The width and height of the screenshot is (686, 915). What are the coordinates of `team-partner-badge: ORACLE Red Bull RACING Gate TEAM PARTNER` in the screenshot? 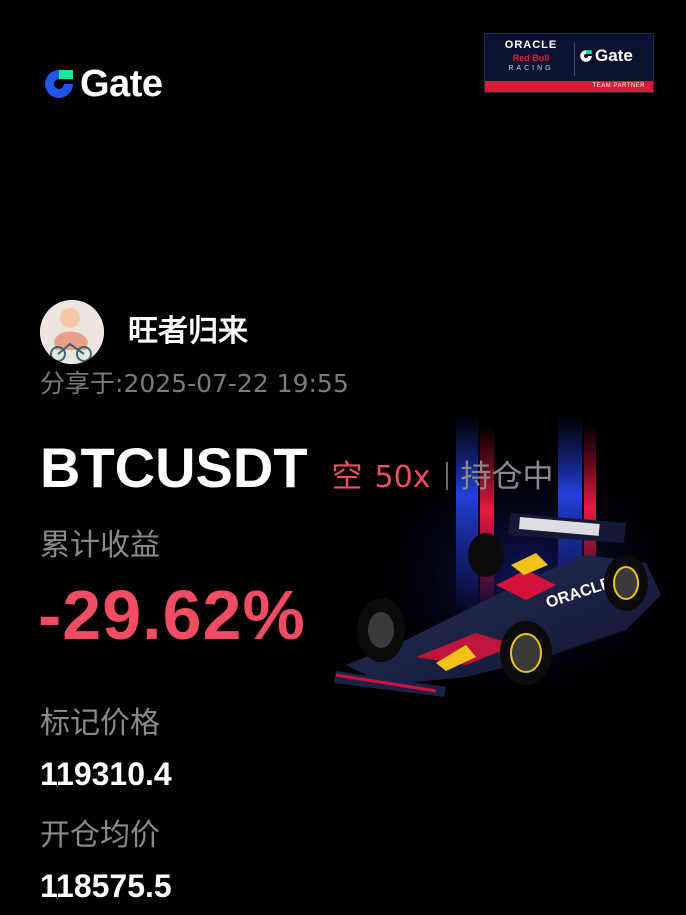 It's located at (569, 63).